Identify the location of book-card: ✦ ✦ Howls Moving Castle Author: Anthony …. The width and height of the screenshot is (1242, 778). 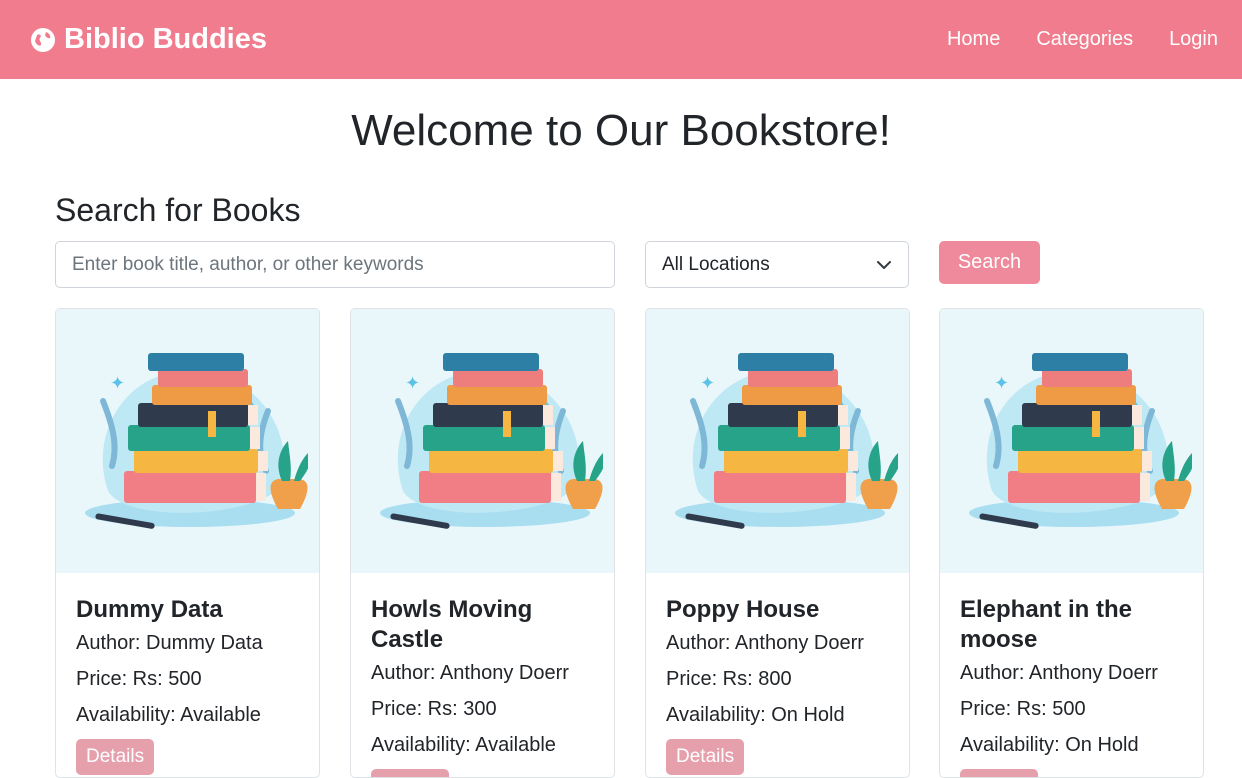
(482, 543).